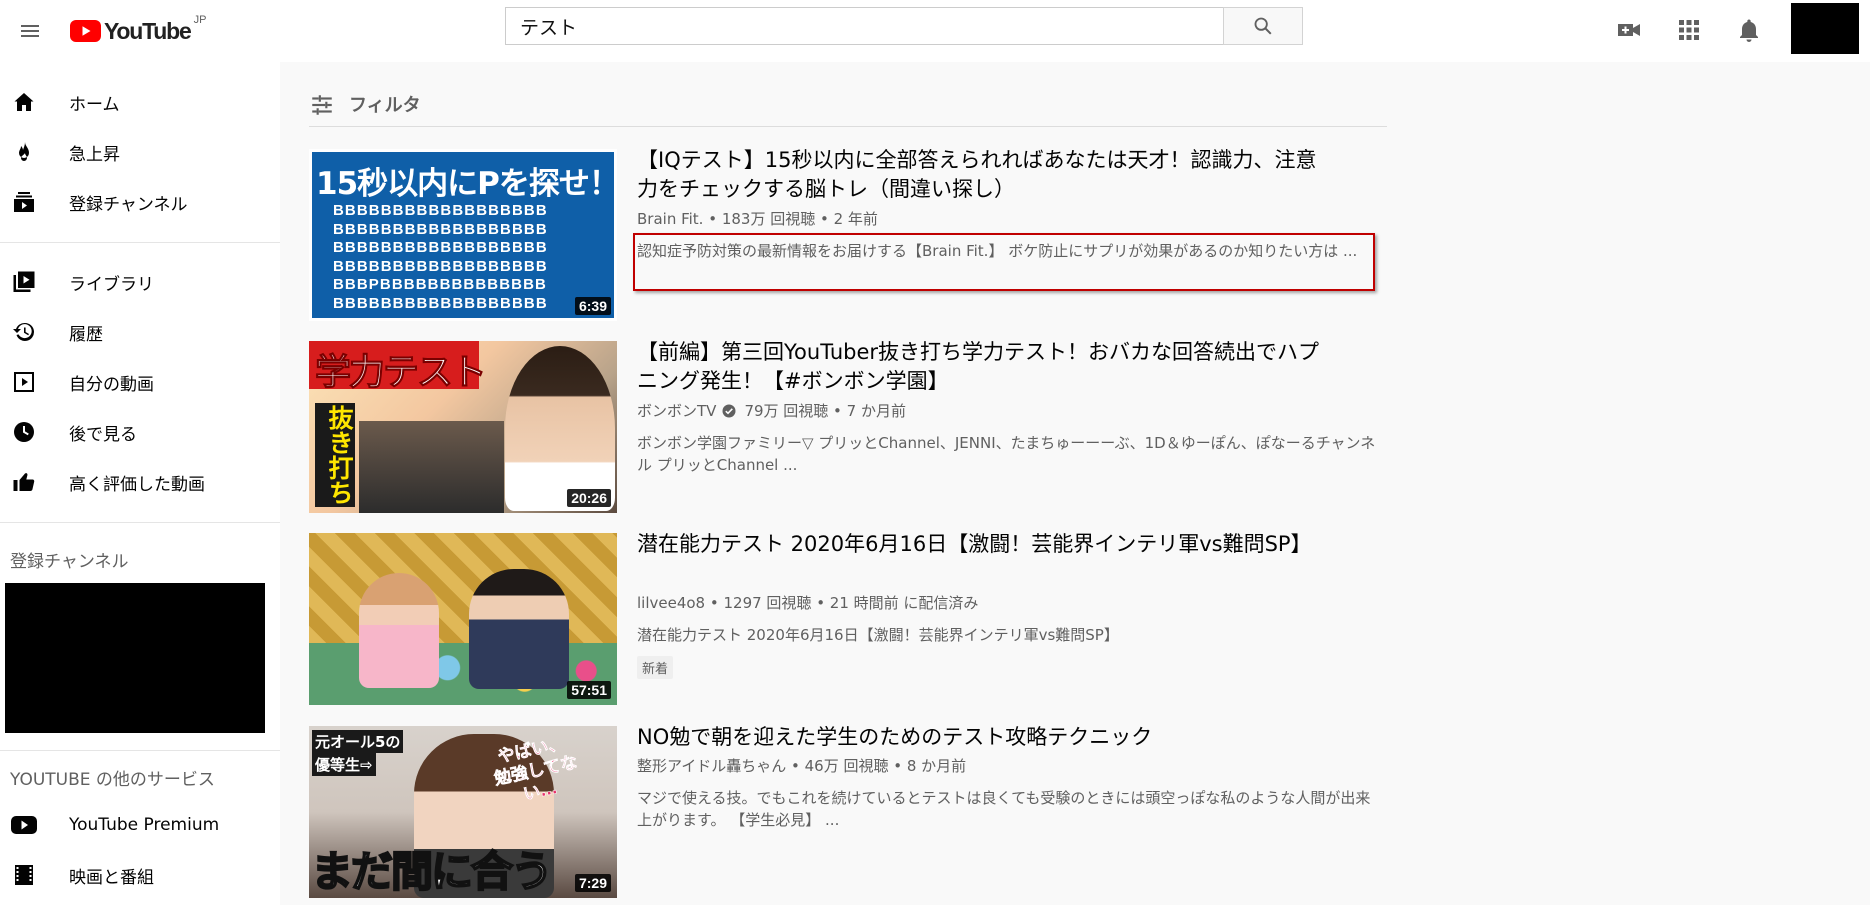  Describe the element at coordinates (24, 432) in the screenshot. I see `watch-later-icon` at that location.